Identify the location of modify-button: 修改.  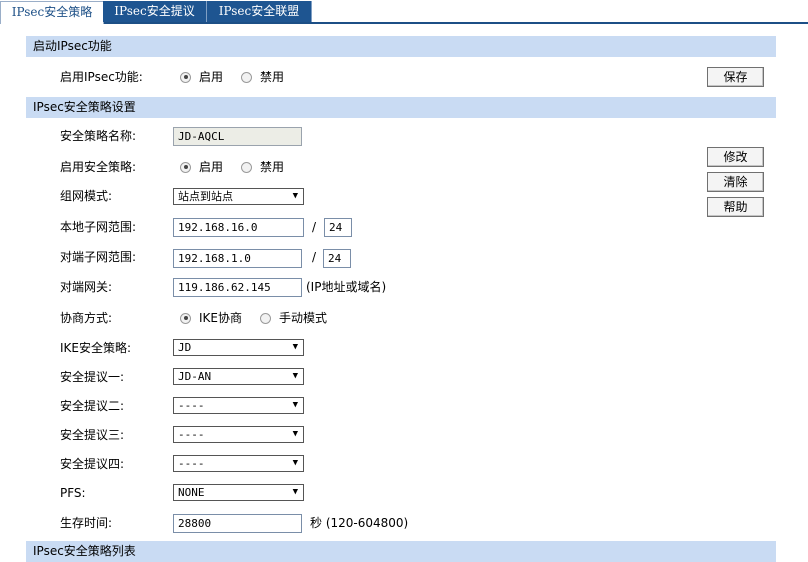
(735, 157).